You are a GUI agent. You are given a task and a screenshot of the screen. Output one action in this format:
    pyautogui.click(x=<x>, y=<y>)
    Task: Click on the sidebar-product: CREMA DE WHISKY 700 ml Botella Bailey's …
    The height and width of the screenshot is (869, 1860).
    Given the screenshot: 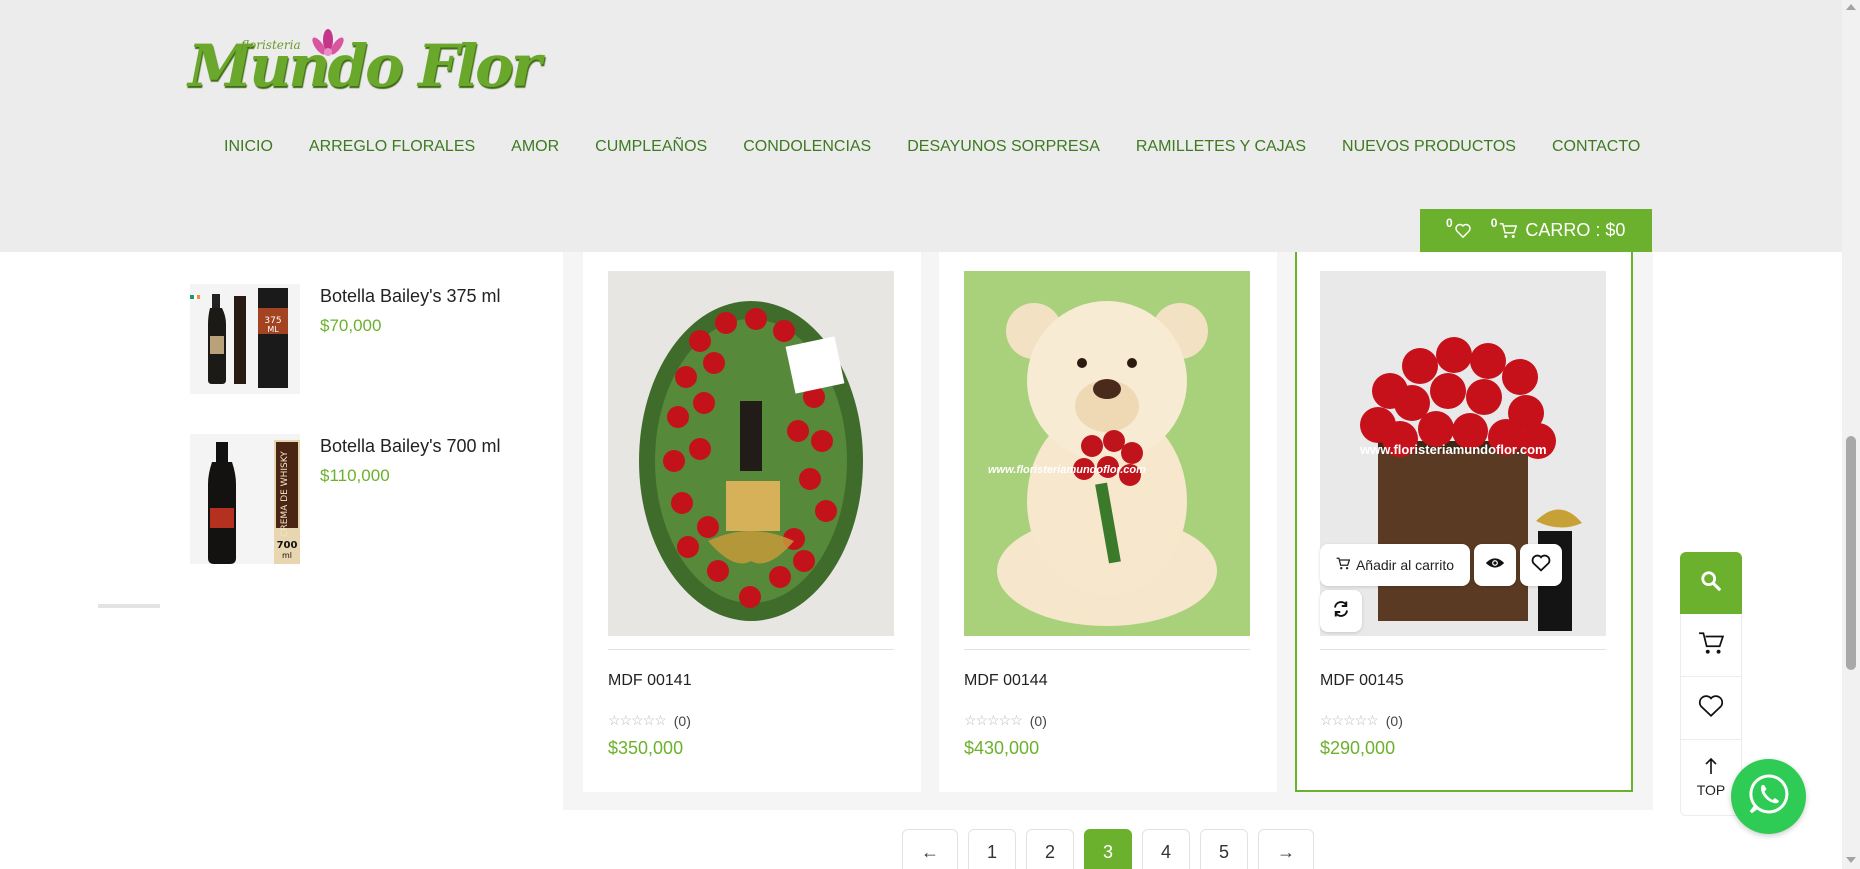 What is the action you would take?
    pyautogui.click(x=360, y=499)
    